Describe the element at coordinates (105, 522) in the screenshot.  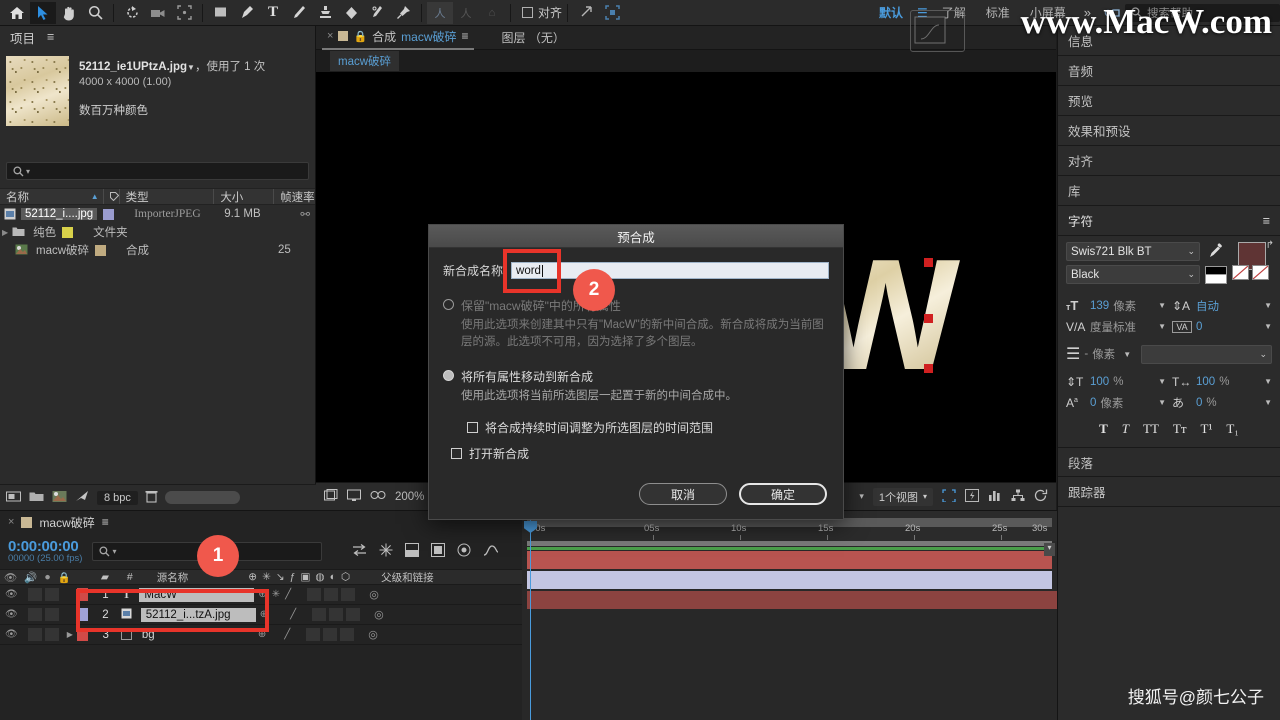
I see `timeline-panel-menu-icon: ≡` at that location.